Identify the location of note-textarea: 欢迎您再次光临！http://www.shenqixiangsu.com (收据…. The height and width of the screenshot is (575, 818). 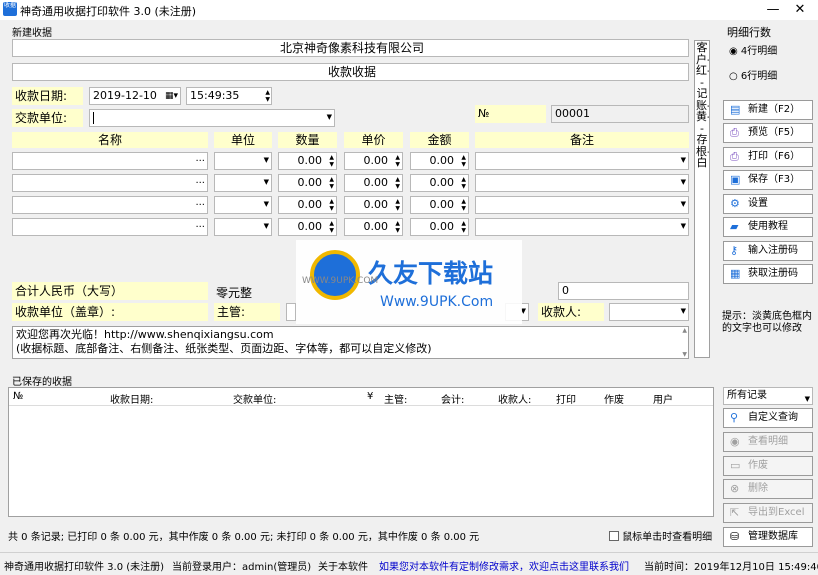
(350, 342).